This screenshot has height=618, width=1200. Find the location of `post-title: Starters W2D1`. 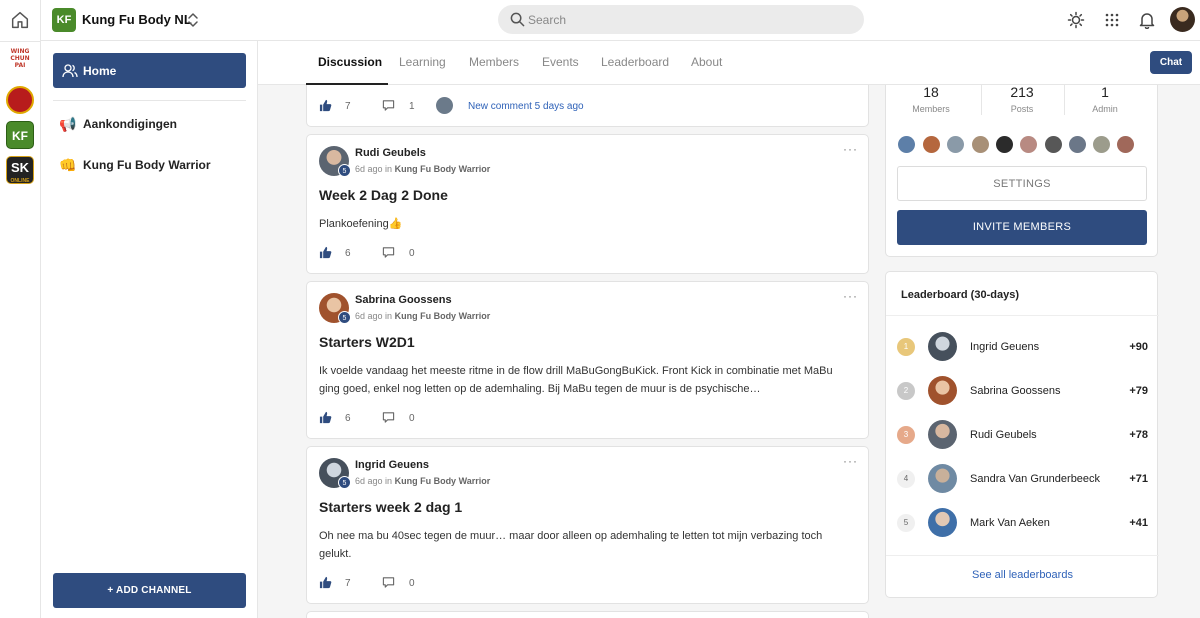

post-title: Starters W2D1 is located at coordinates (367, 342).